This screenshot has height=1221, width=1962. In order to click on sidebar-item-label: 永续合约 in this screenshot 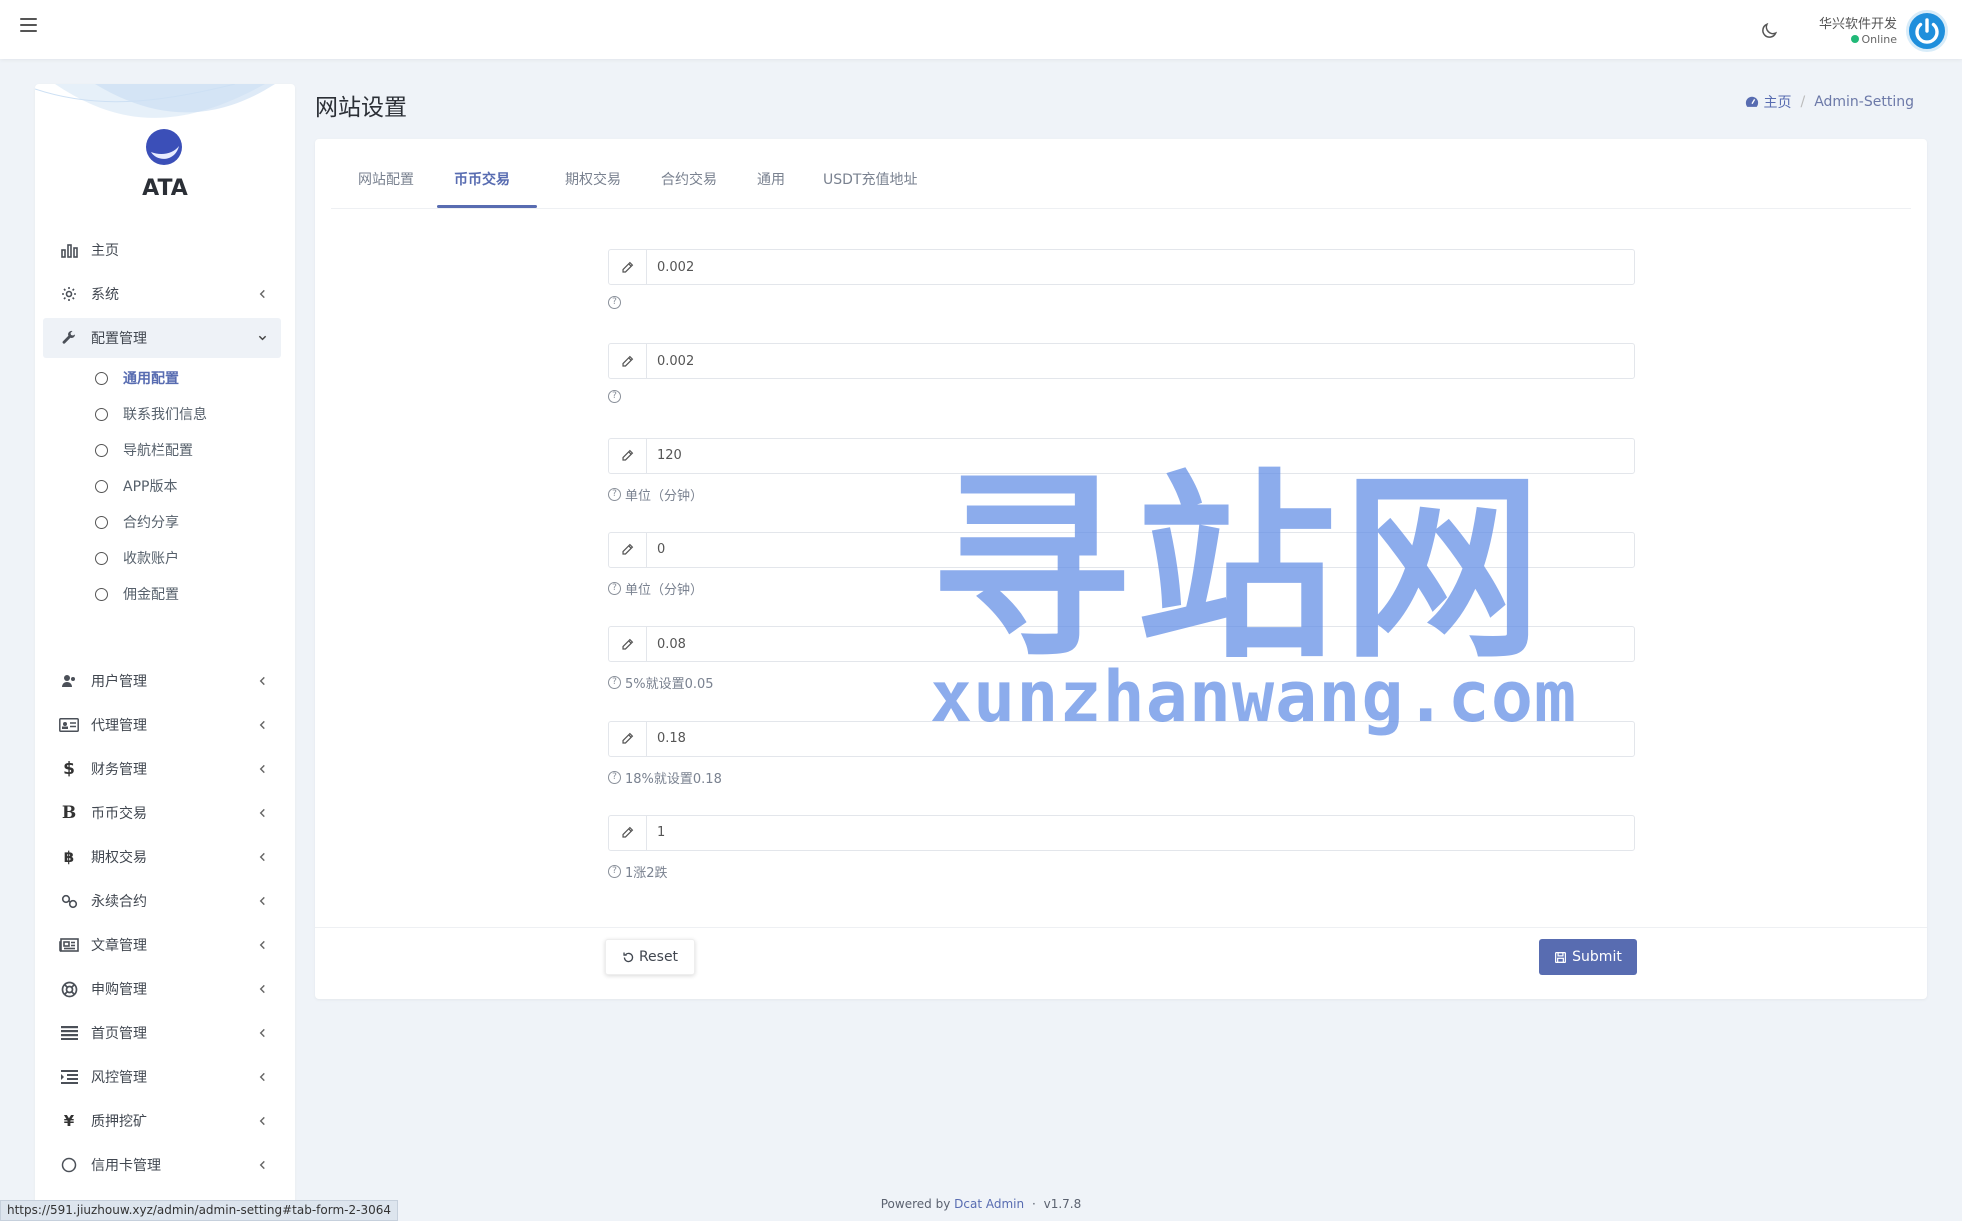, I will do `click(119, 902)`.